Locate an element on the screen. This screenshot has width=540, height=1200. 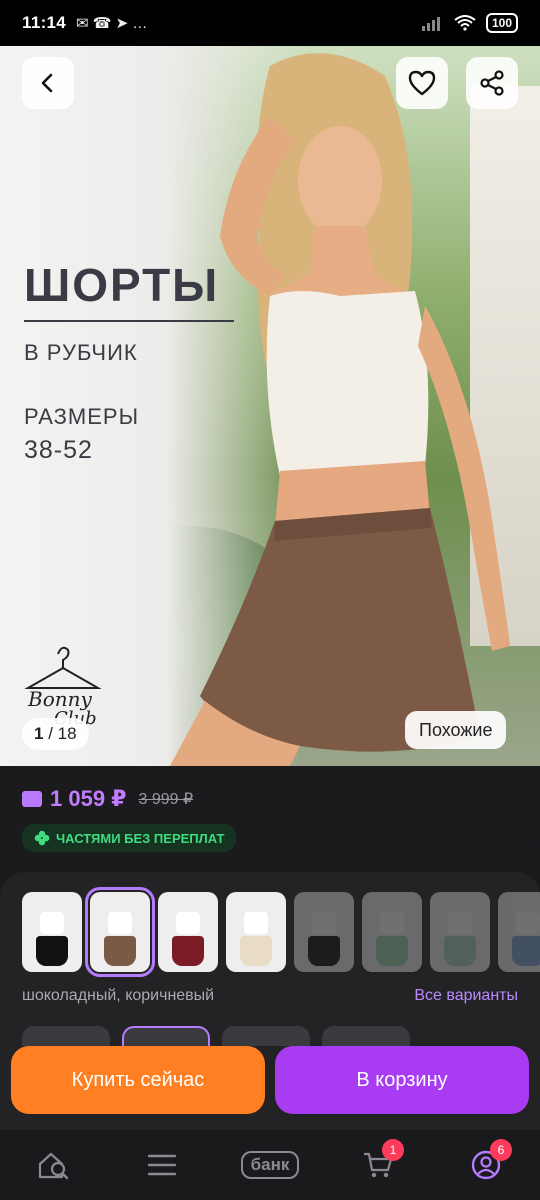
size-chips is located at coordinates (216, 1036).